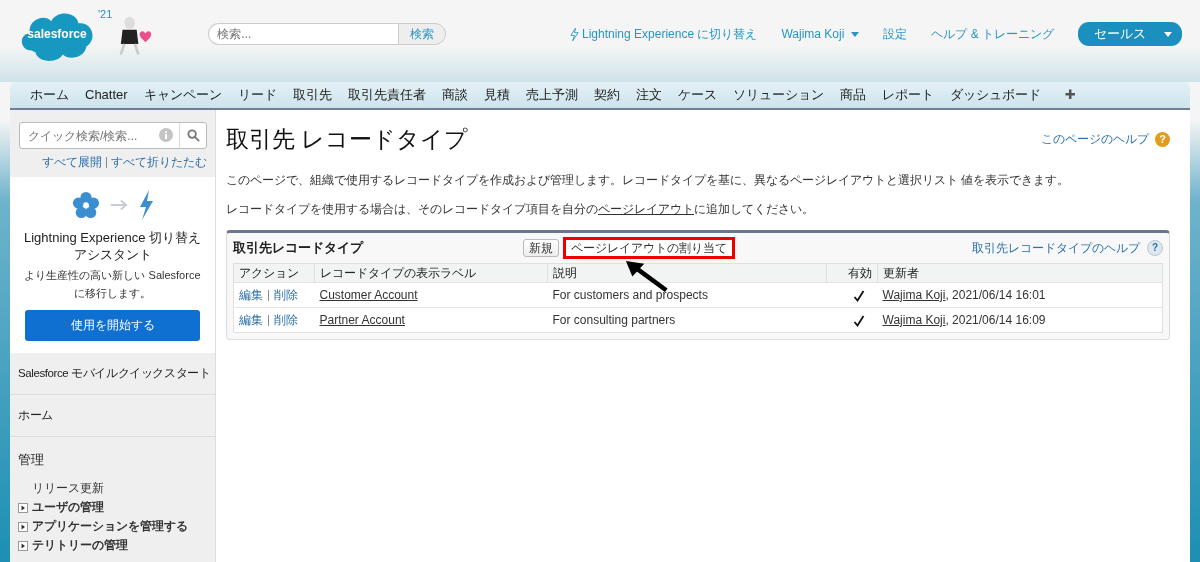 The image size is (1200, 562). Describe the element at coordinates (80, 545) in the screenshot. I see `tree-item: テリトリーの管理` at that location.